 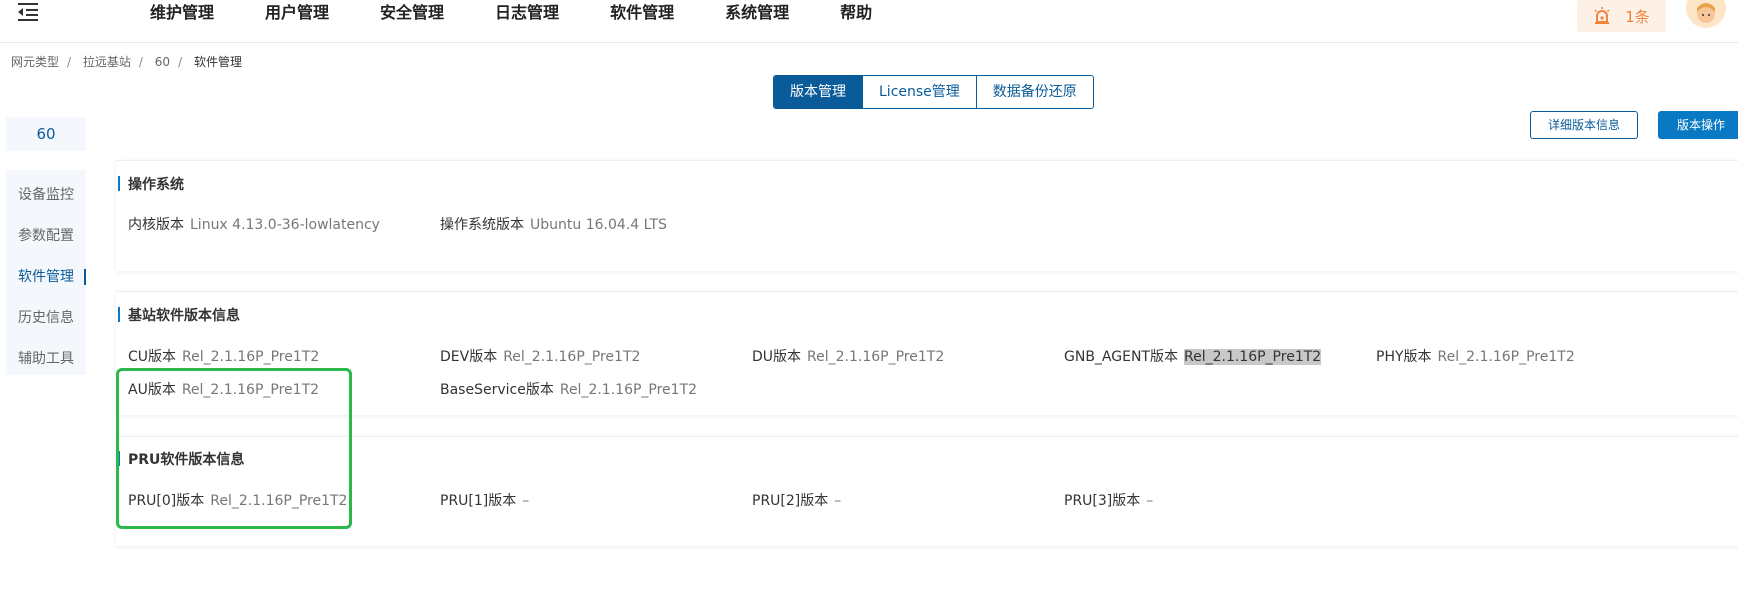 What do you see at coordinates (777, 357) in the screenshot?
I see `du-version-label: DU版本` at bounding box center [777, 357].